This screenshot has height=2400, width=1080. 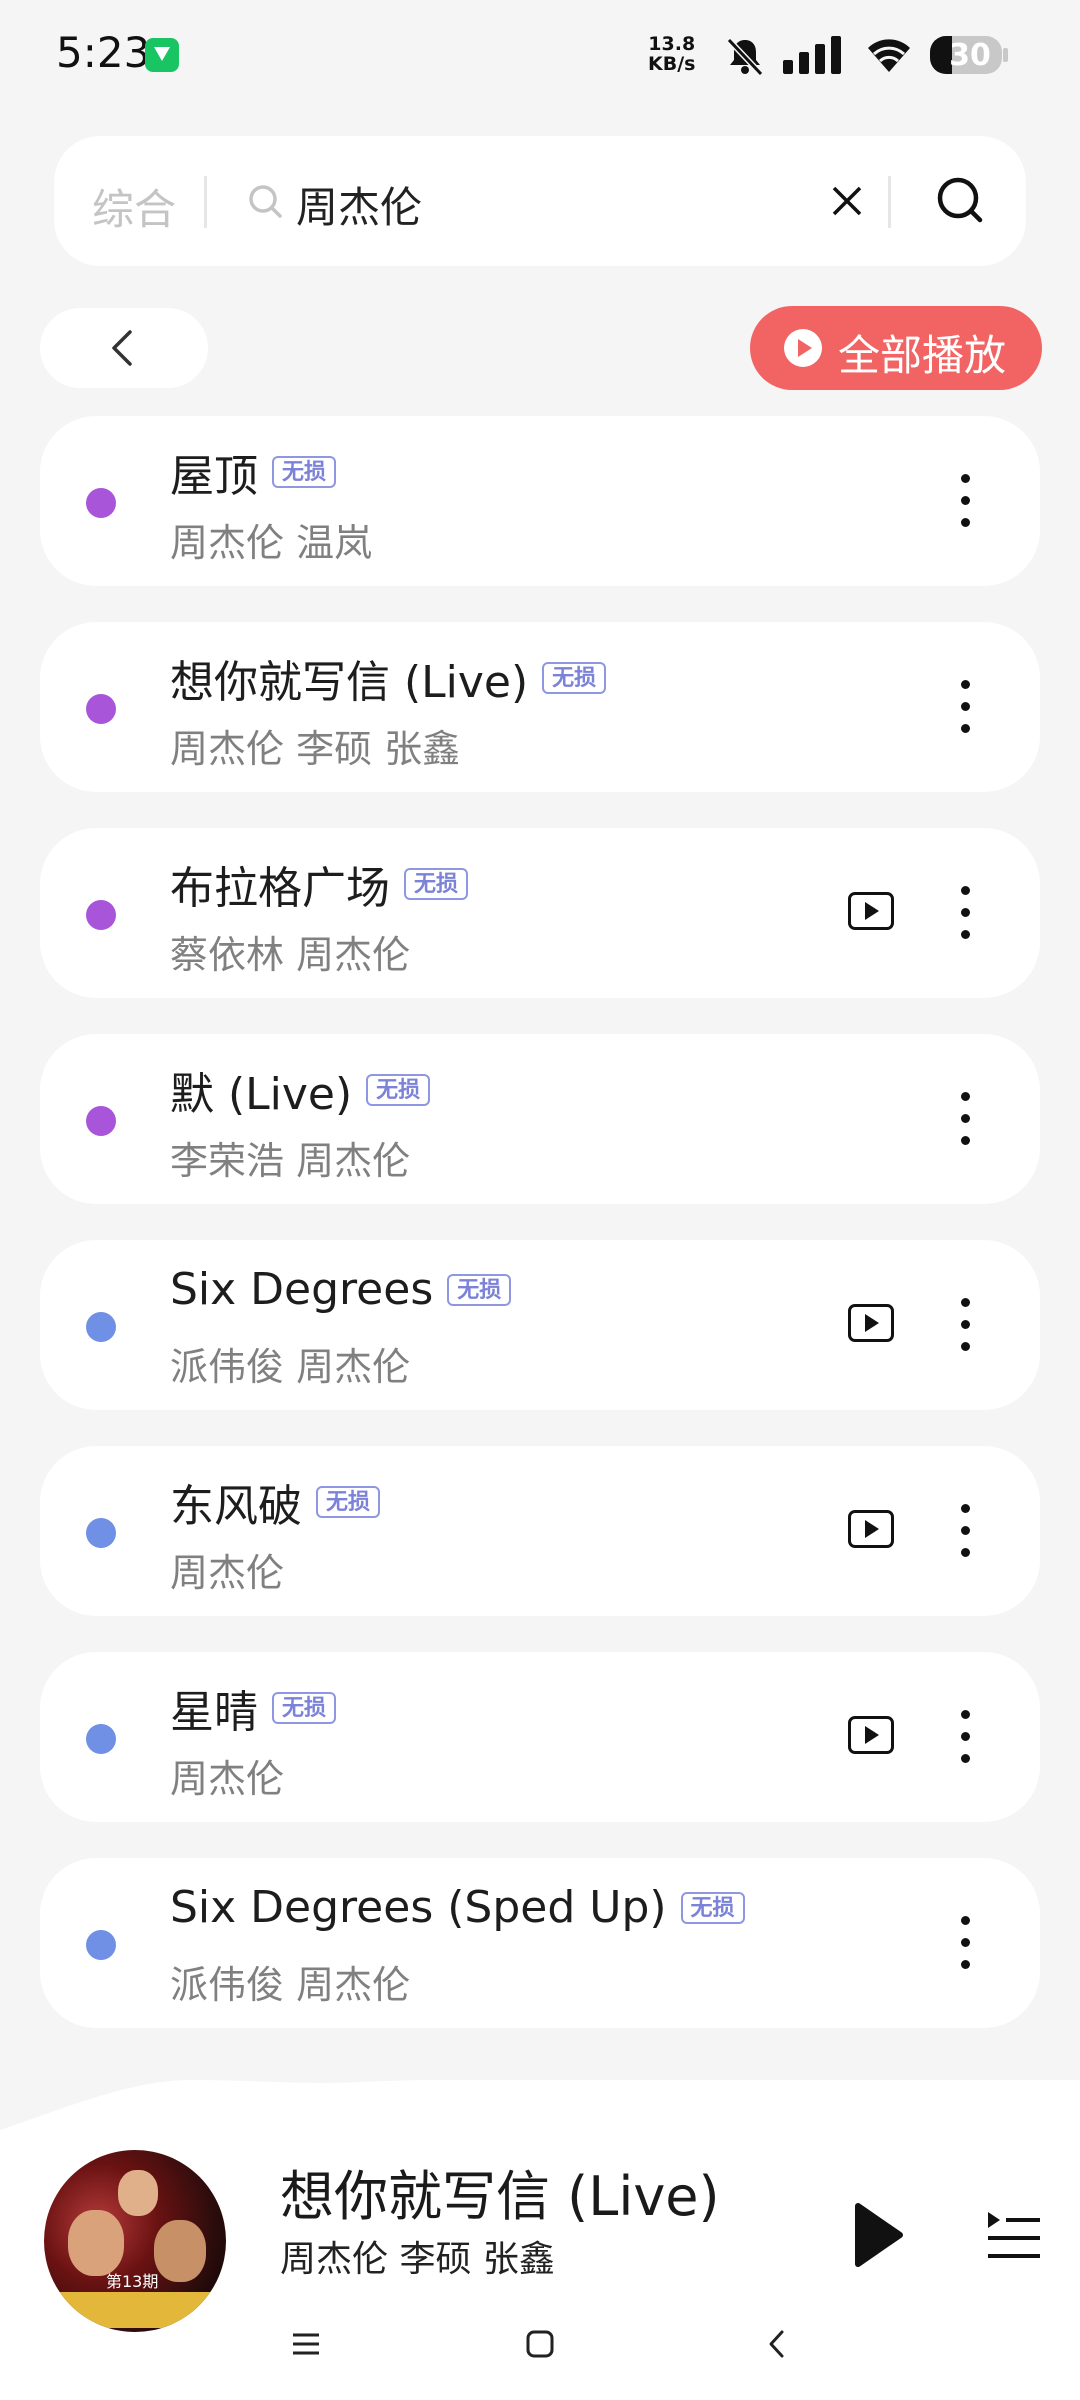 I want to click on battery-indicator: 30, so click(x=970, y=55).